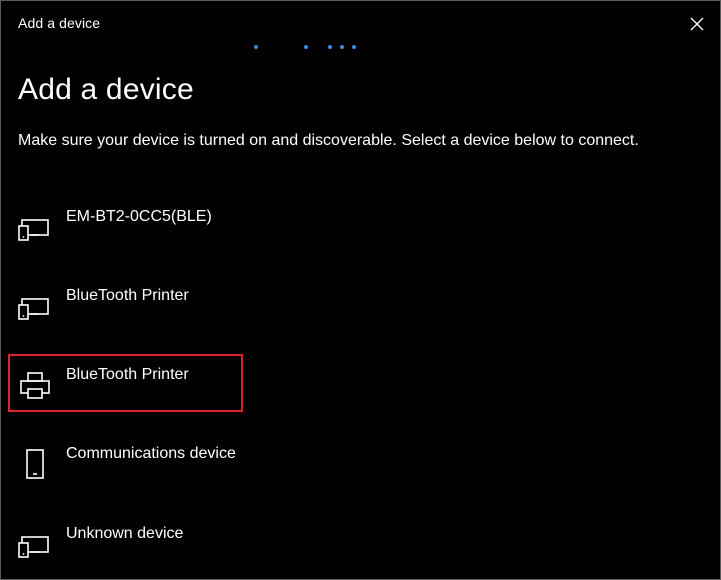  Describe the element at coordinates (35, 464) in the screenshot. I see `phone-icon` at that location.